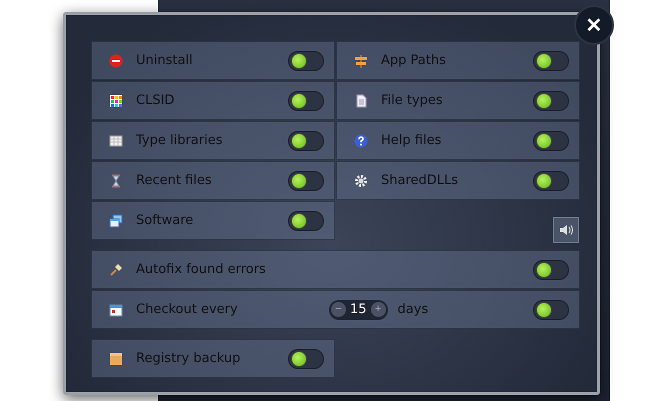 This screenshot has width=667, height=401. Describe the element at coordinates (361, 141) in the screenshot. I see `help-icon` at that location.